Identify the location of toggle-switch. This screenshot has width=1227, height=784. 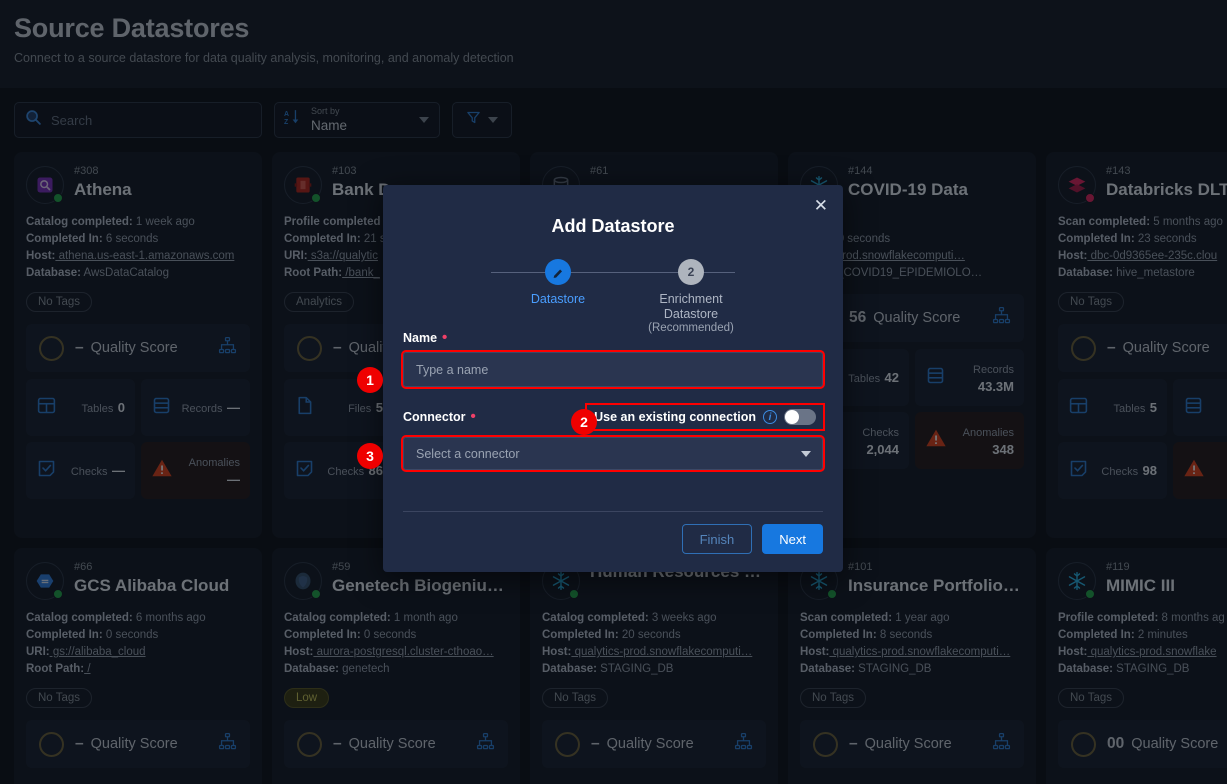
(800, 417).